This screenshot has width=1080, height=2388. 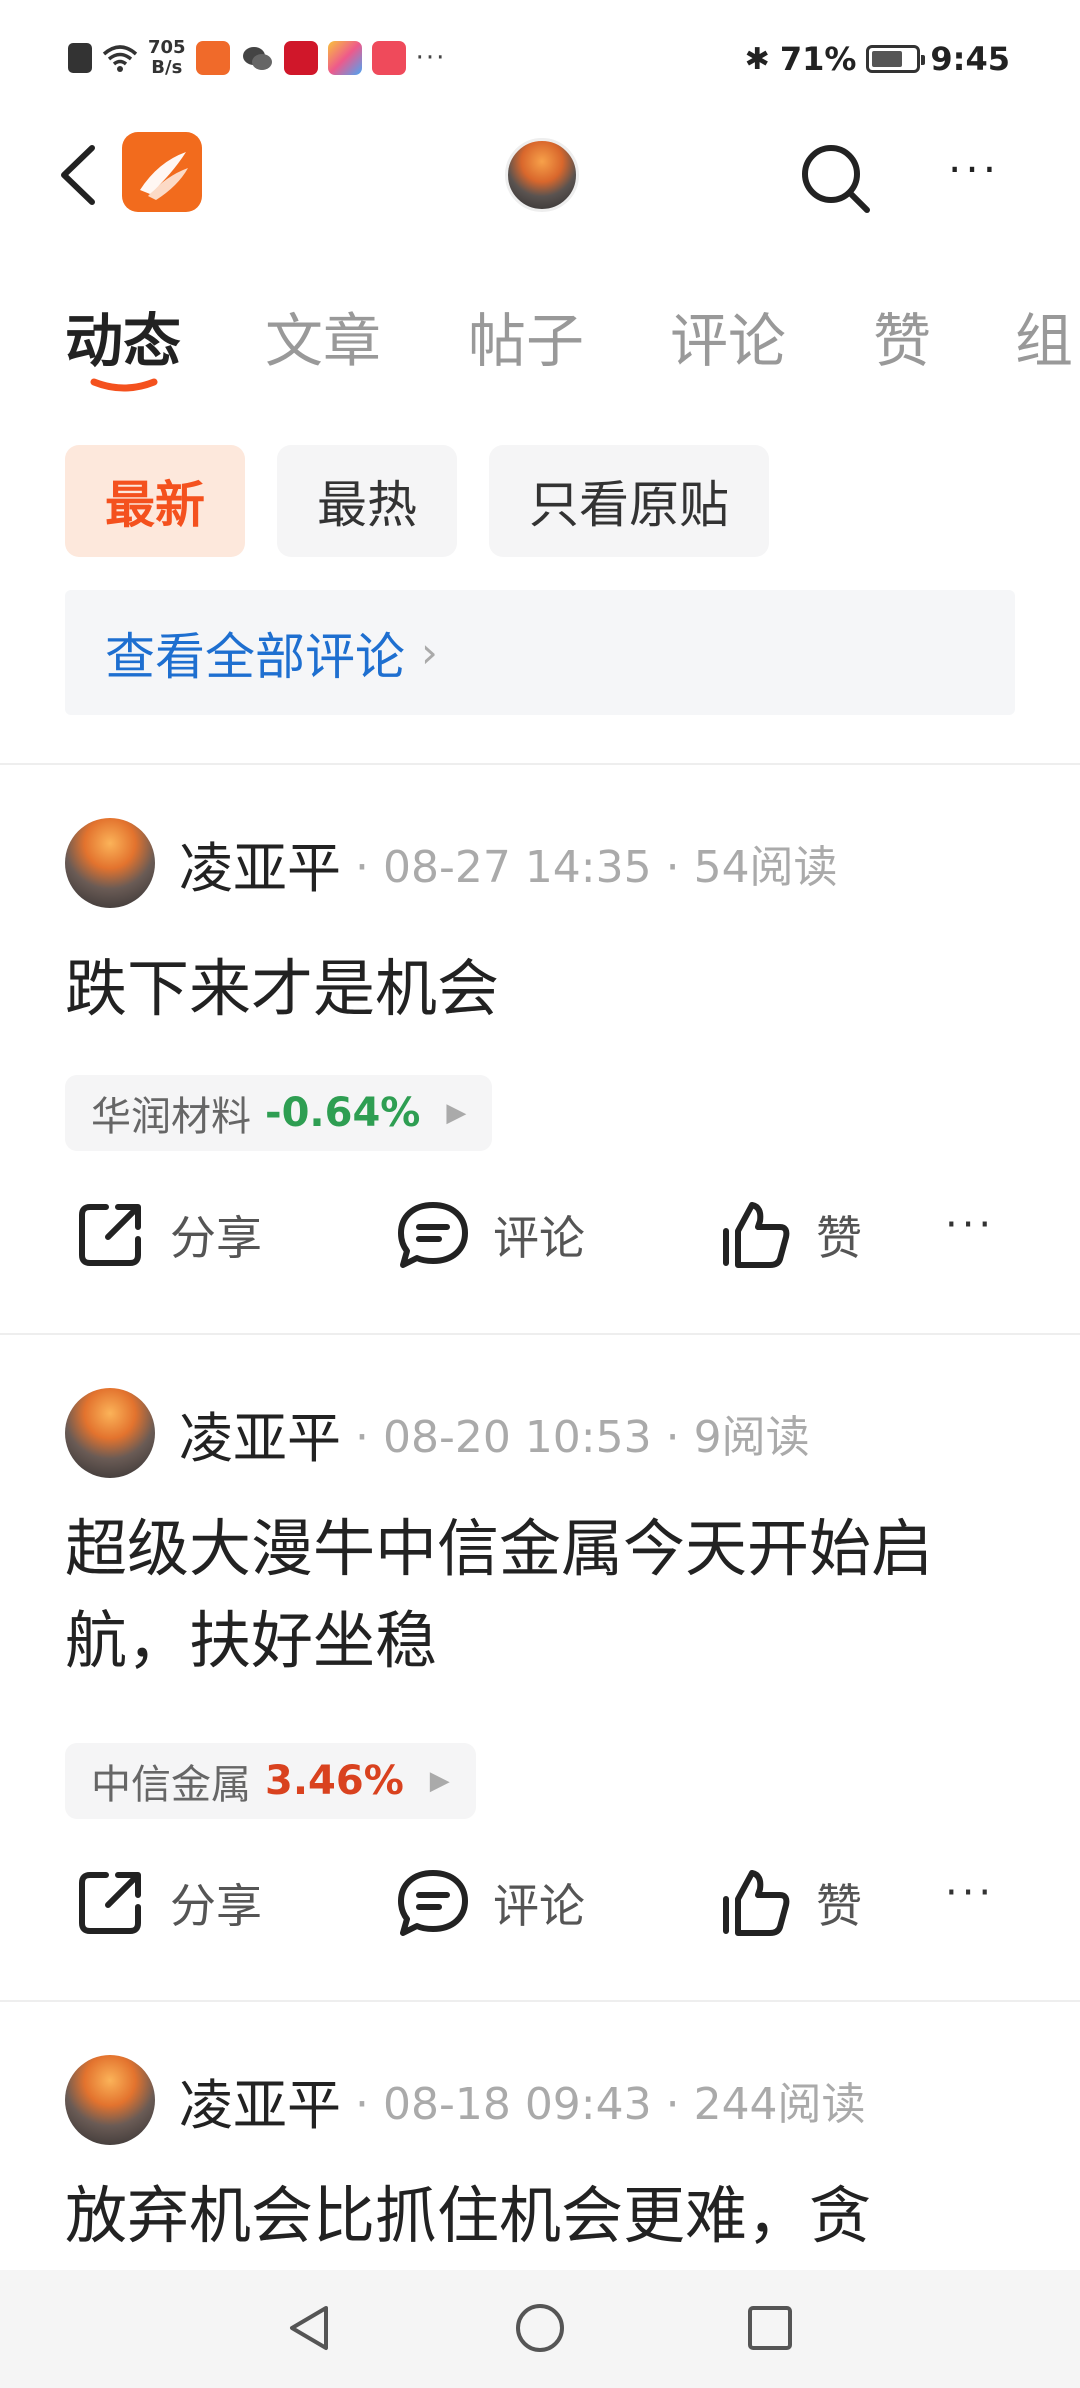 What do you see at coordinates (323, 336) in the screenshot?
I see `tab-articles: 文章` at bounding box center [323, 336].